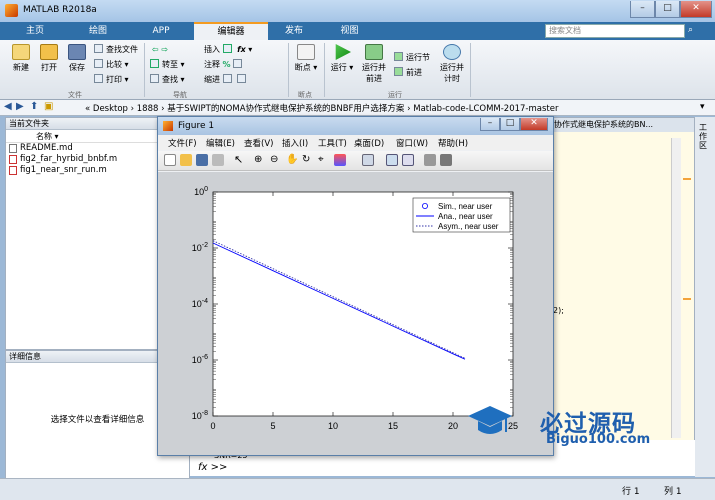 Image resolution: width=715 pixels, height=500 pixels. I want to click on tab-apps: APP, so click(161, 31).